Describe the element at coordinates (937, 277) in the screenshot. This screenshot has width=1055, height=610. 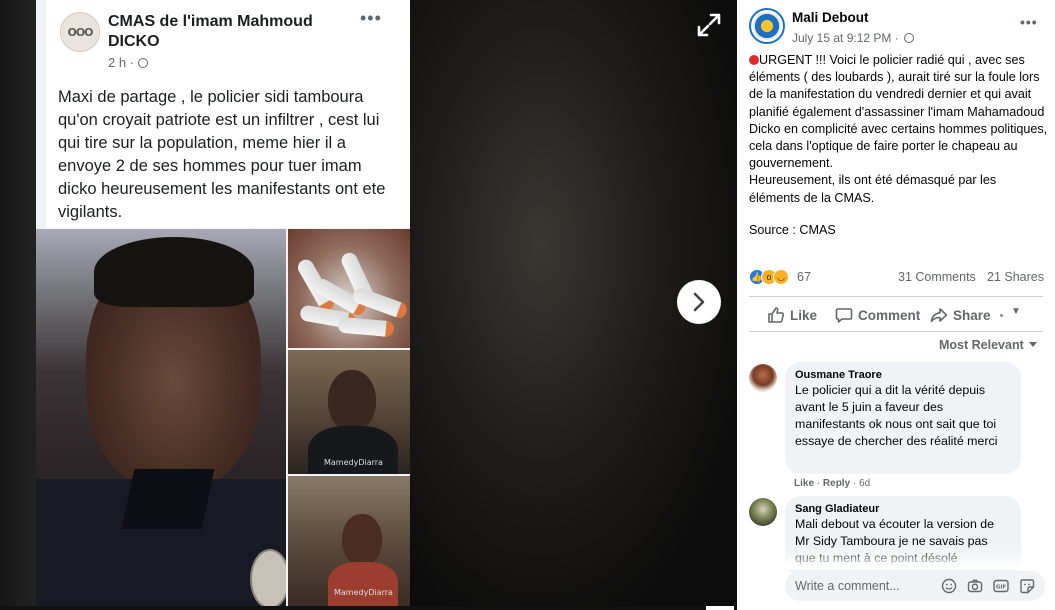
I see `comments-count: 31 Comments` at that location.